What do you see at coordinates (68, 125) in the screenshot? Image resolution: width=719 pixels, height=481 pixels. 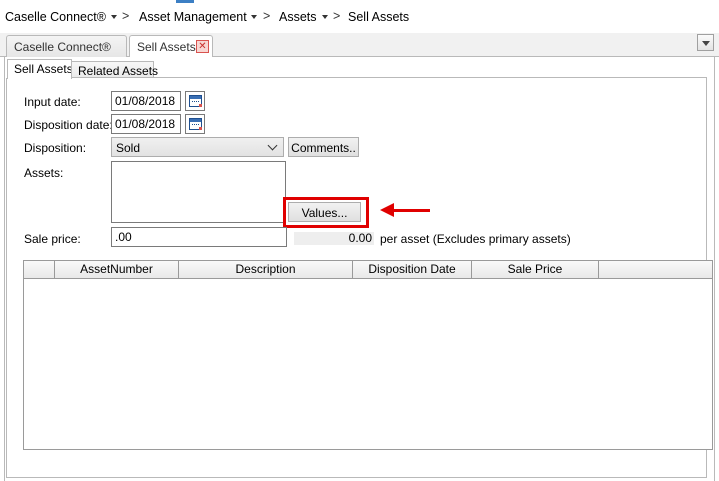 I see `disposition-date-label: Disposition date:` at bounding box center [68, 125].